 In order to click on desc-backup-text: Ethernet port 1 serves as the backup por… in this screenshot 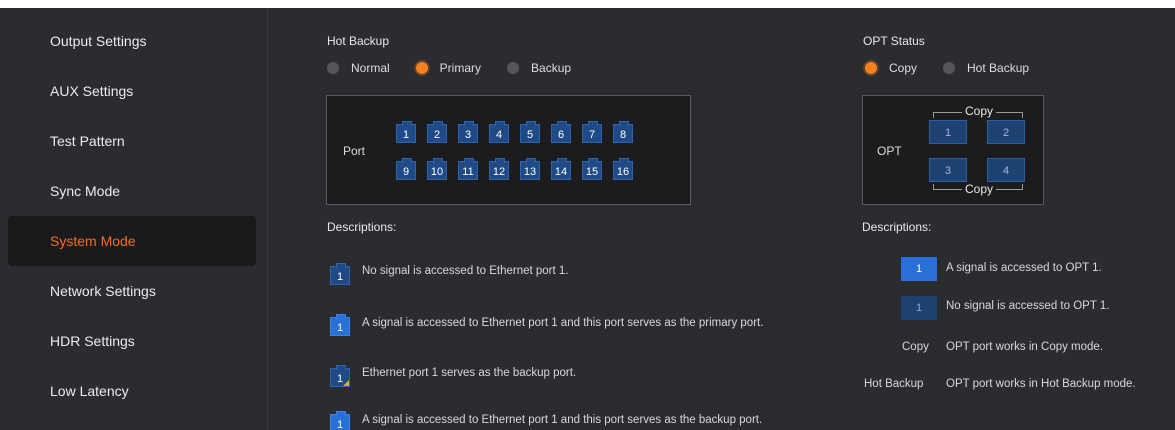, I will do `click(469, 373)`.